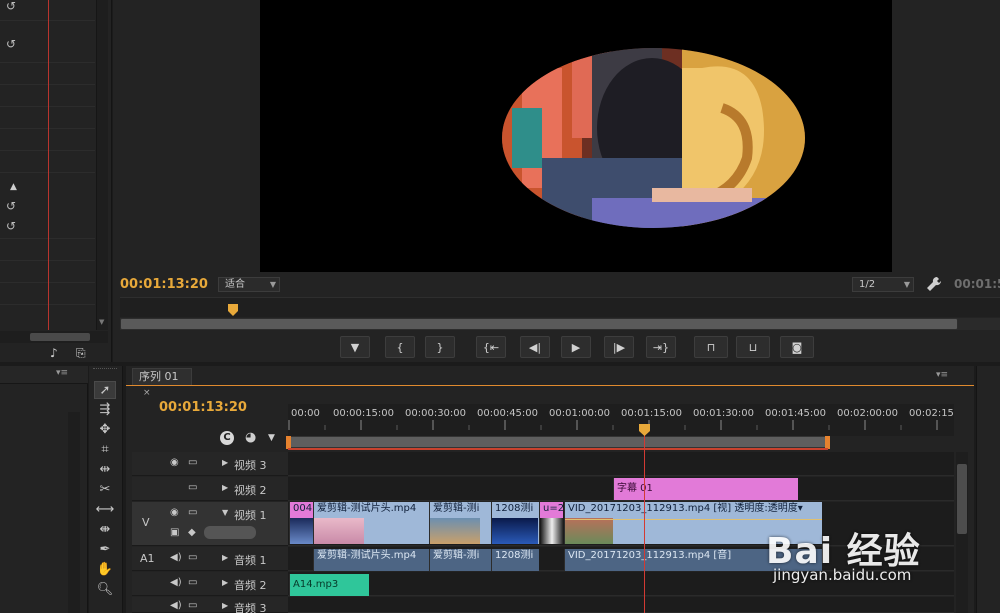  What do you see at coordinates (225, 512) in the screenshot?
I see `collapse-icon: ▼` at bounding box center [225, 512].